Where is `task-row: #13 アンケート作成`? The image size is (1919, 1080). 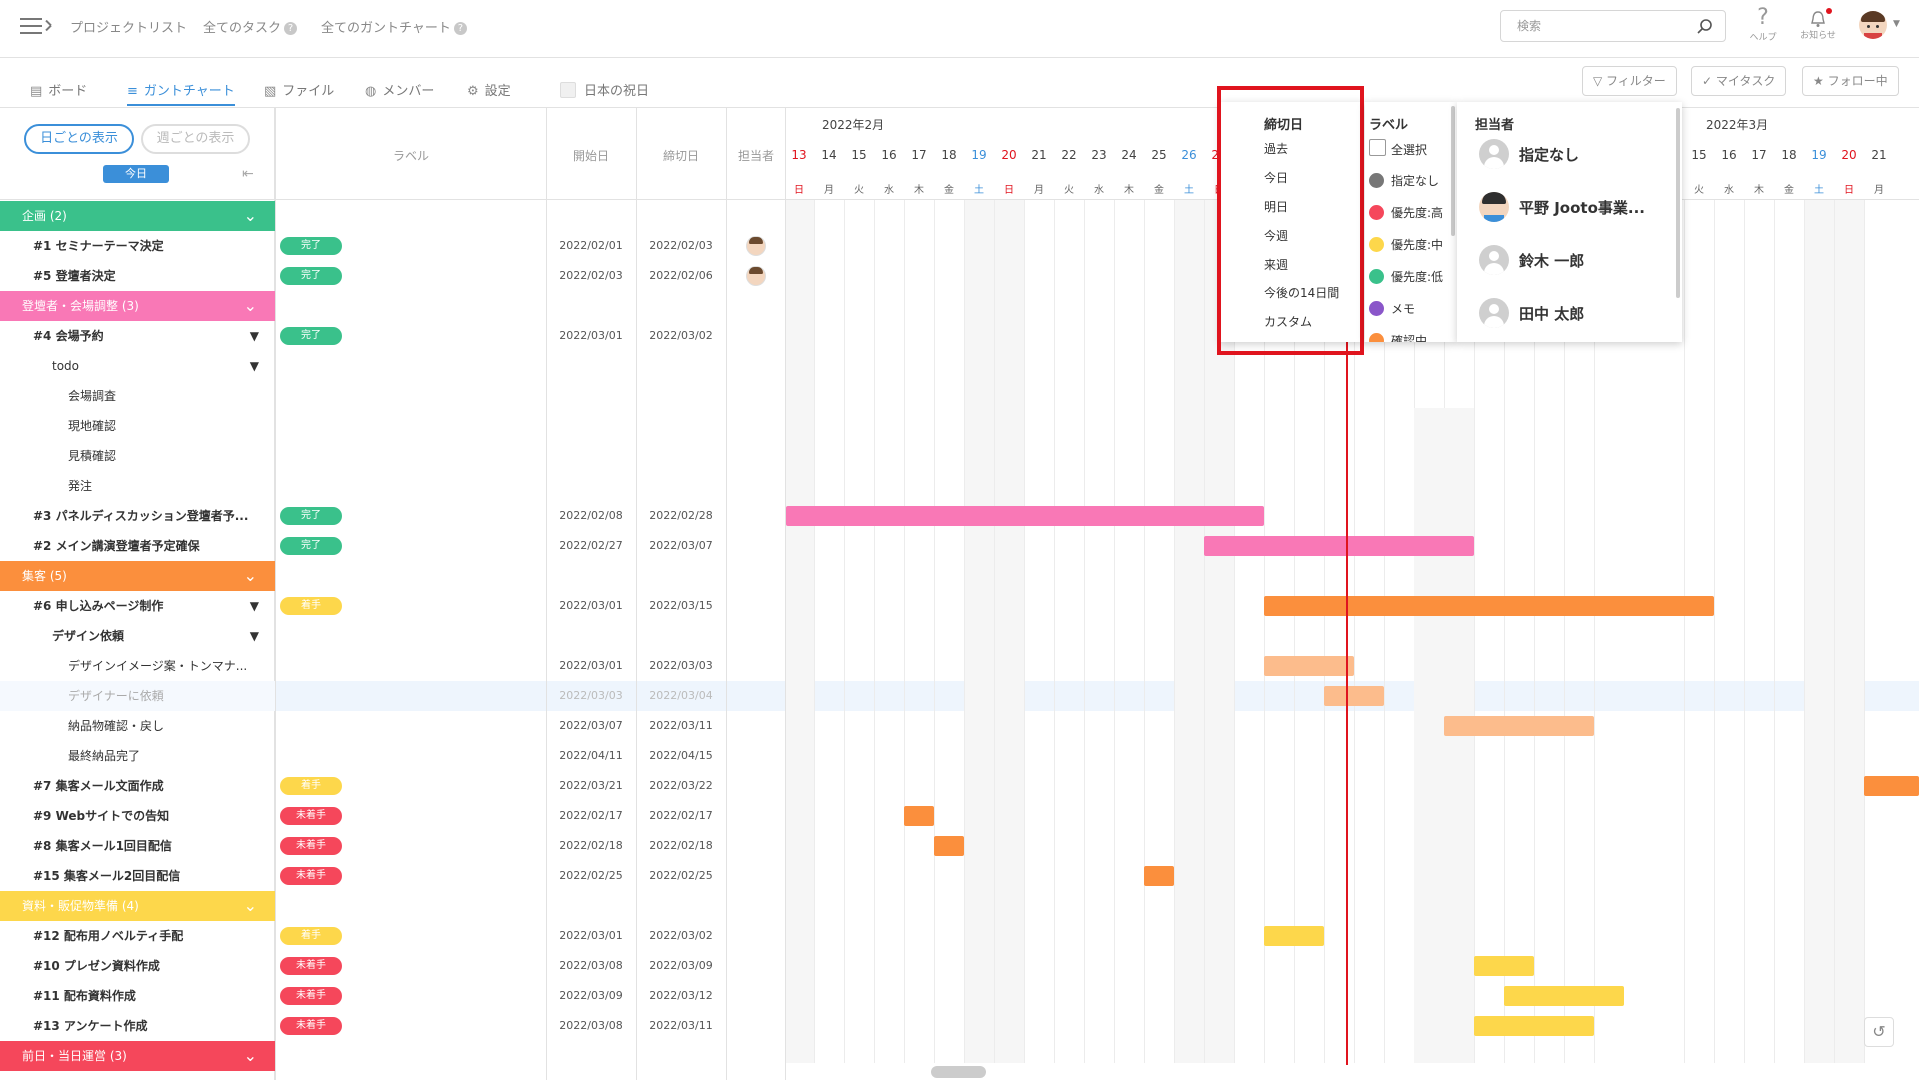 task-row: #13 アンケート作成 is located at coordinates (137, 1026).